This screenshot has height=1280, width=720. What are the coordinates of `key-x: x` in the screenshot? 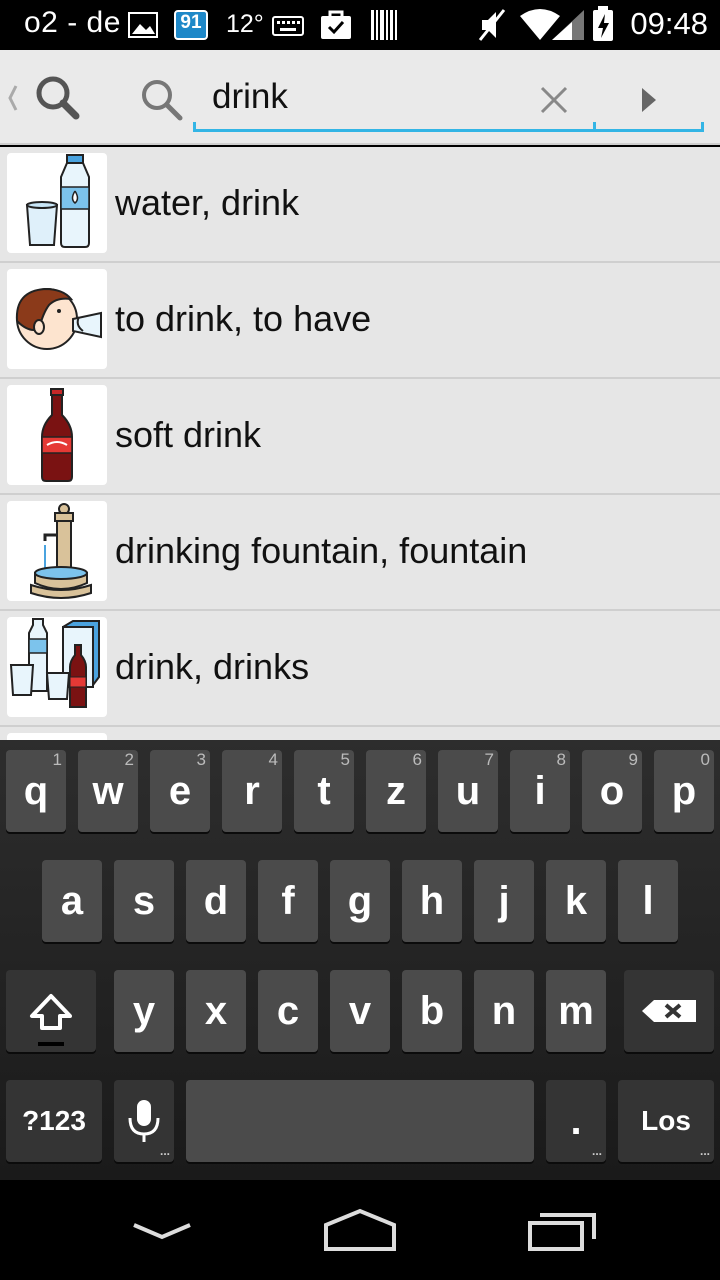 It's located at (216, 1011).